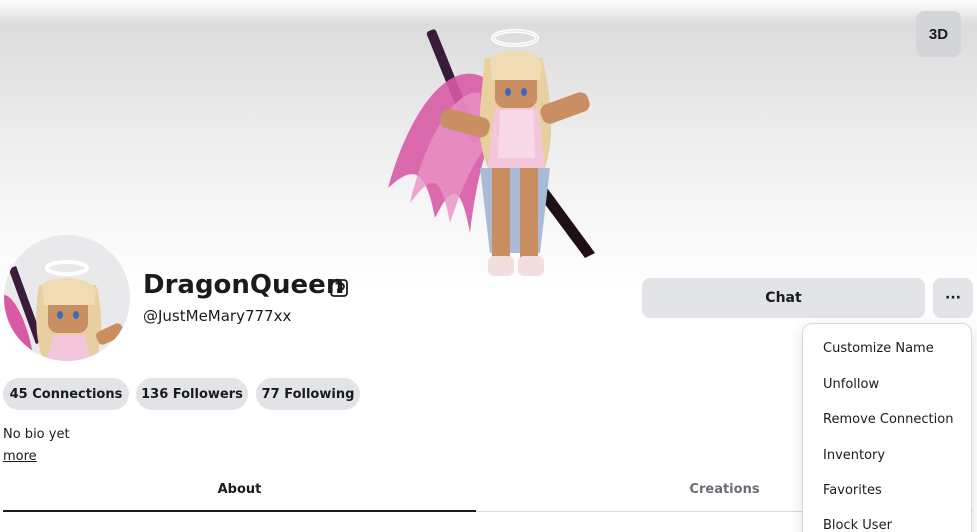 The image size is (977, 532). What do you see at coordinates (491, 152) in the screenshot?
I see `avatar-full-body` at bounding box center [491, 152].